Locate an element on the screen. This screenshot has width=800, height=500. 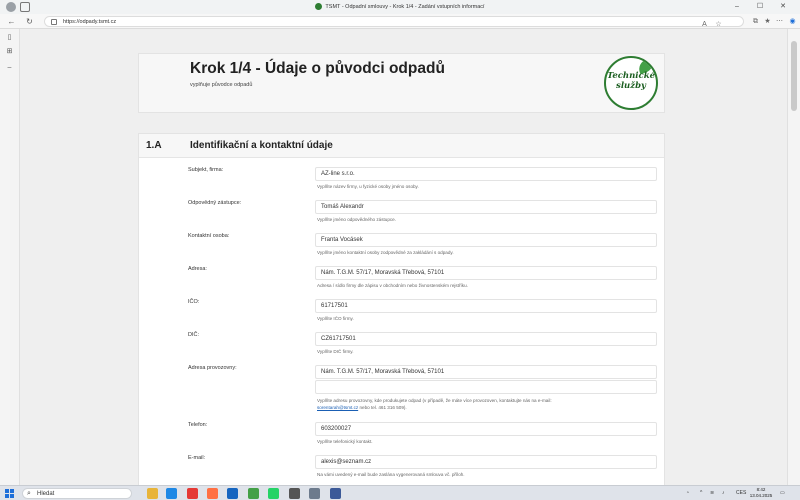
kontakt-label: Kontaktní osoba: is located at coordinates (209, 236).